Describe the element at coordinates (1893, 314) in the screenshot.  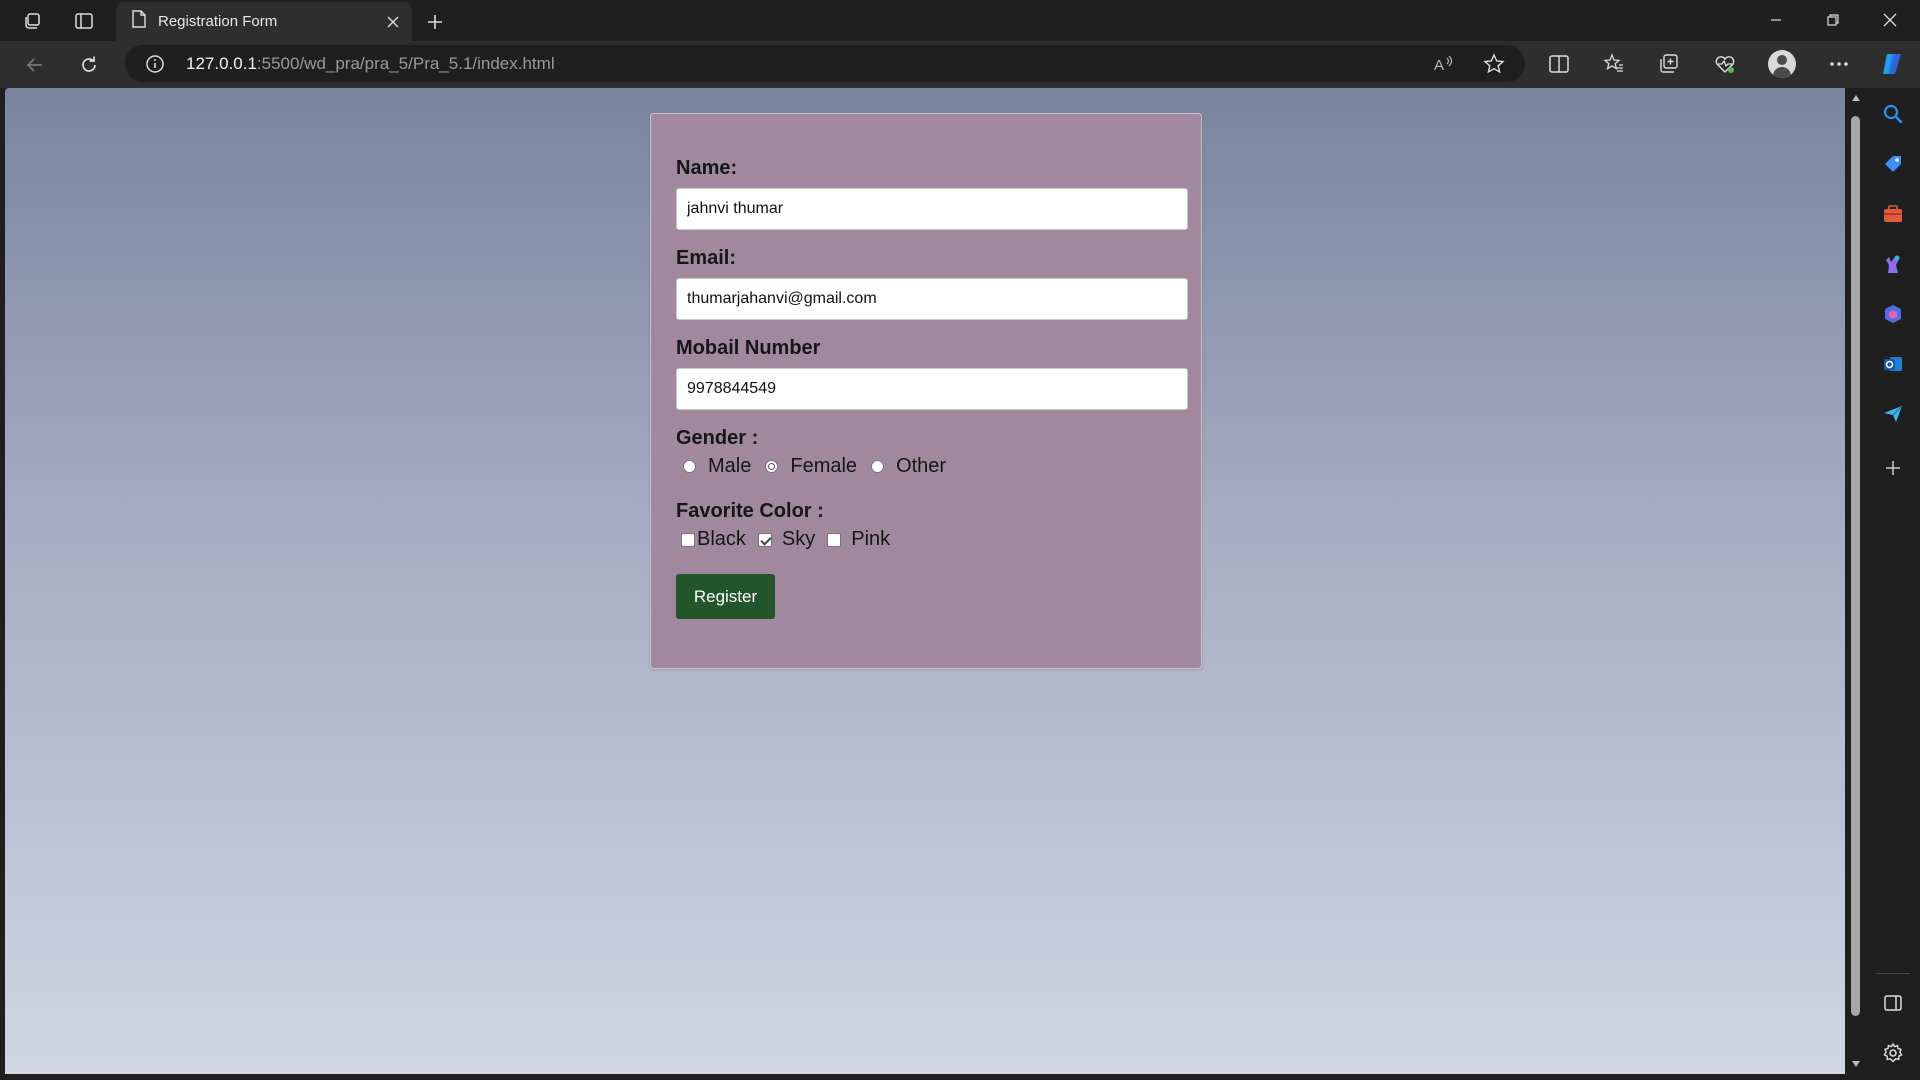
I see `office-icon` at that location.